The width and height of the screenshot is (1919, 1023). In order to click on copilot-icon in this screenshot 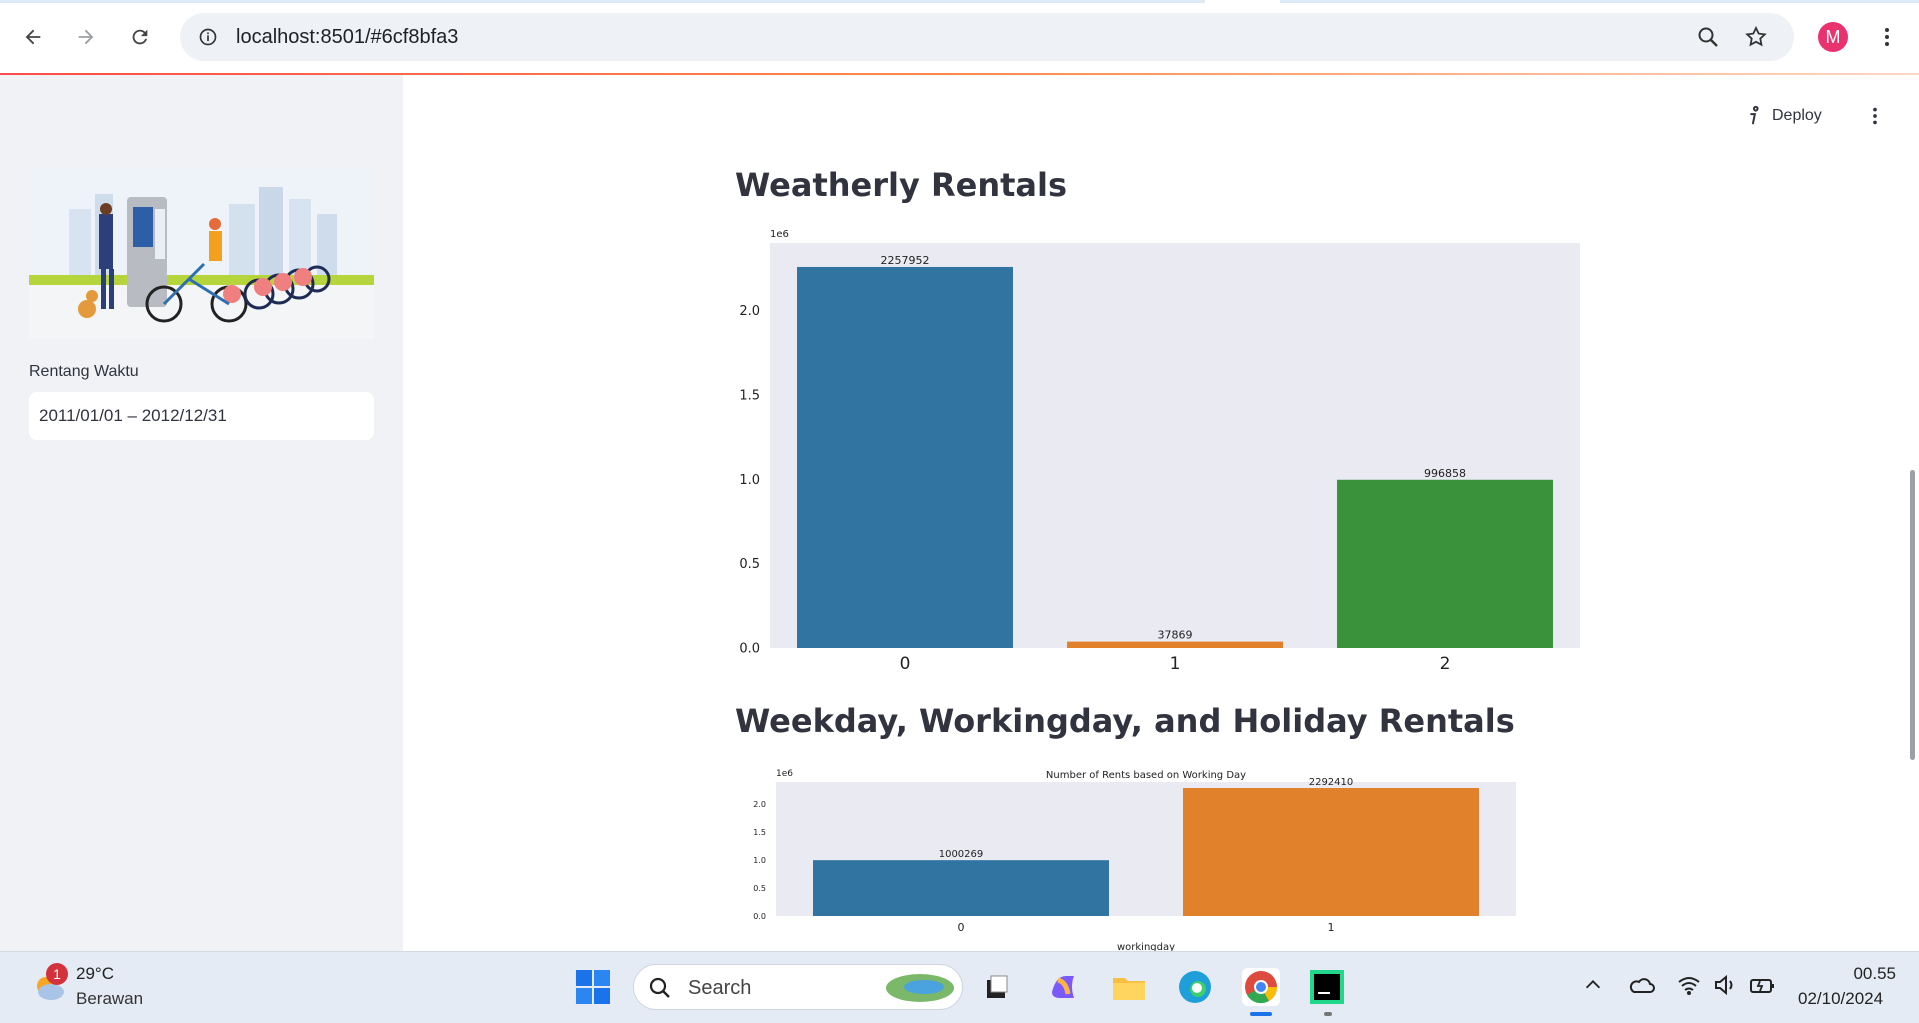, I will do `click(1063, 987)`.